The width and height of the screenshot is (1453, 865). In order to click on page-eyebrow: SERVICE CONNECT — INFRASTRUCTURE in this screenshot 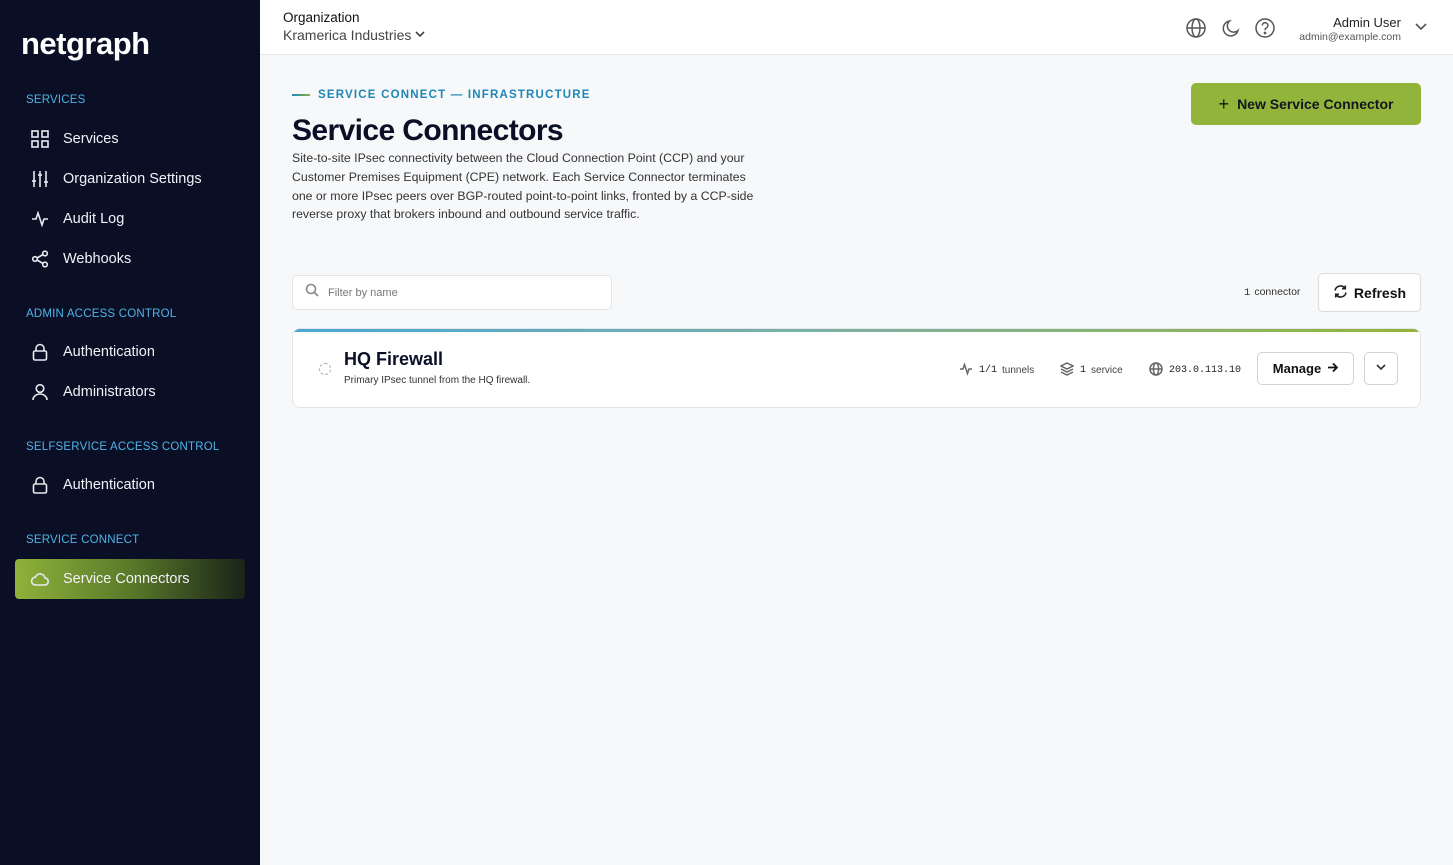, I will do `click(441, 95)`.